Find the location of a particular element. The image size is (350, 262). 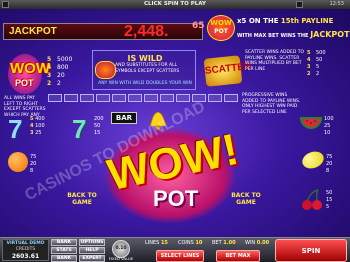

lines-value: 15 is located at coordinates (164, 243).